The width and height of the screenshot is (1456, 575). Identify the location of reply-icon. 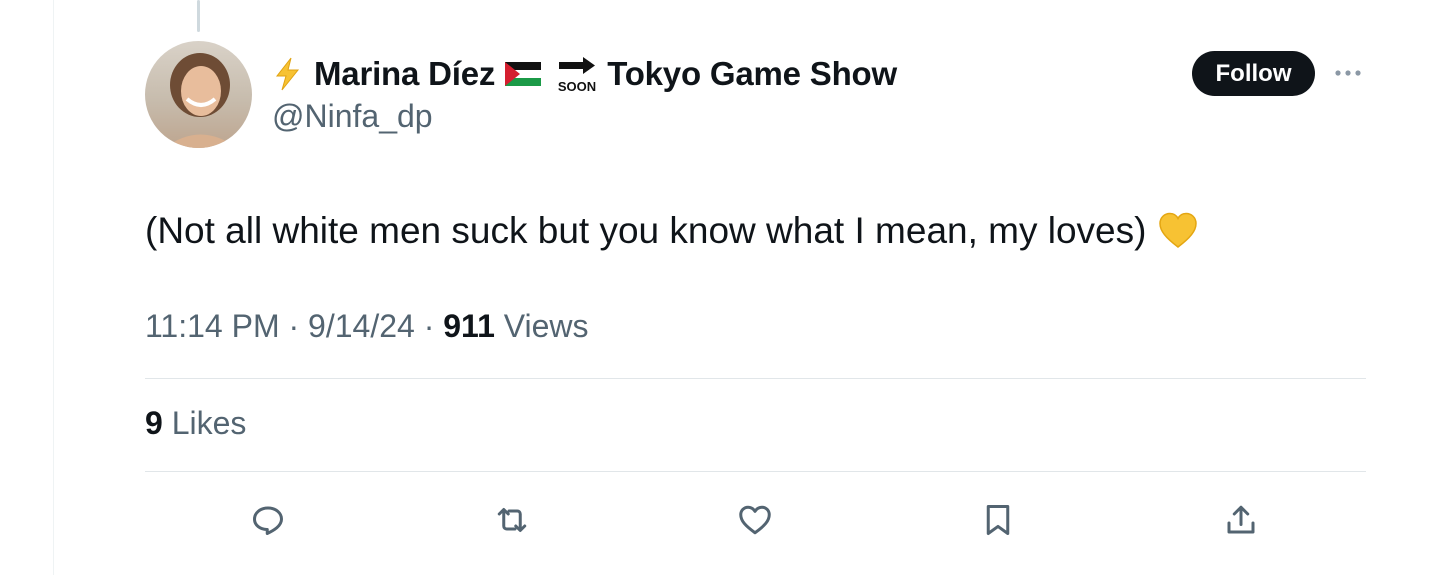
(268, 520).